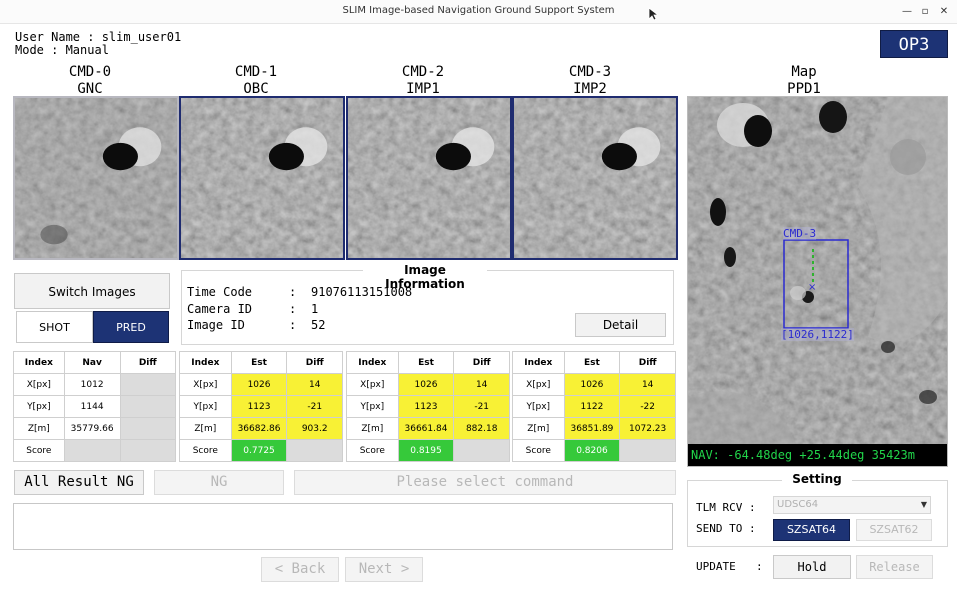 The width and height of the screenshot is (957, 592). I want to click on back-button: < Back, so click(300, 569).